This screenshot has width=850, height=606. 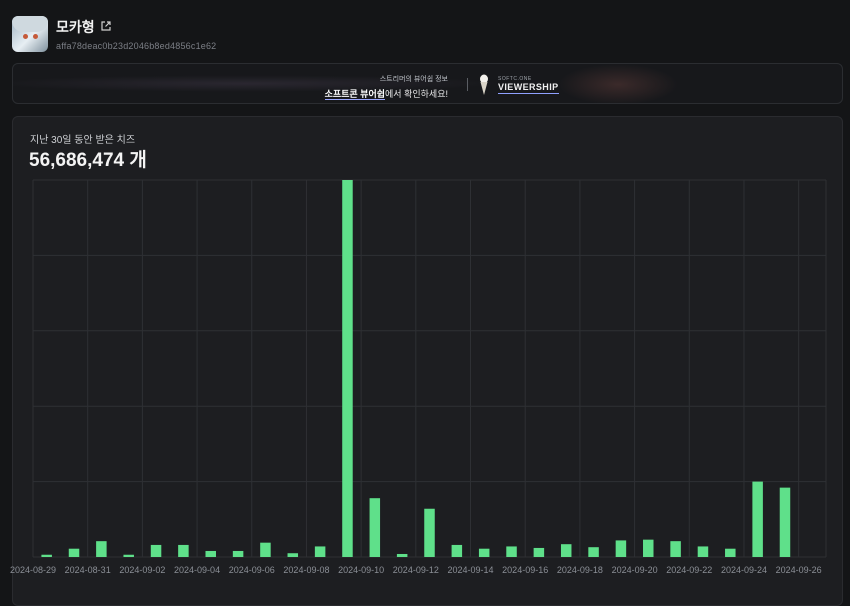 What do you see at coordinates (525, 570) in the screenshot?
I see `x-tick-label: 2024-09-16` at bounding box center [525, 570].